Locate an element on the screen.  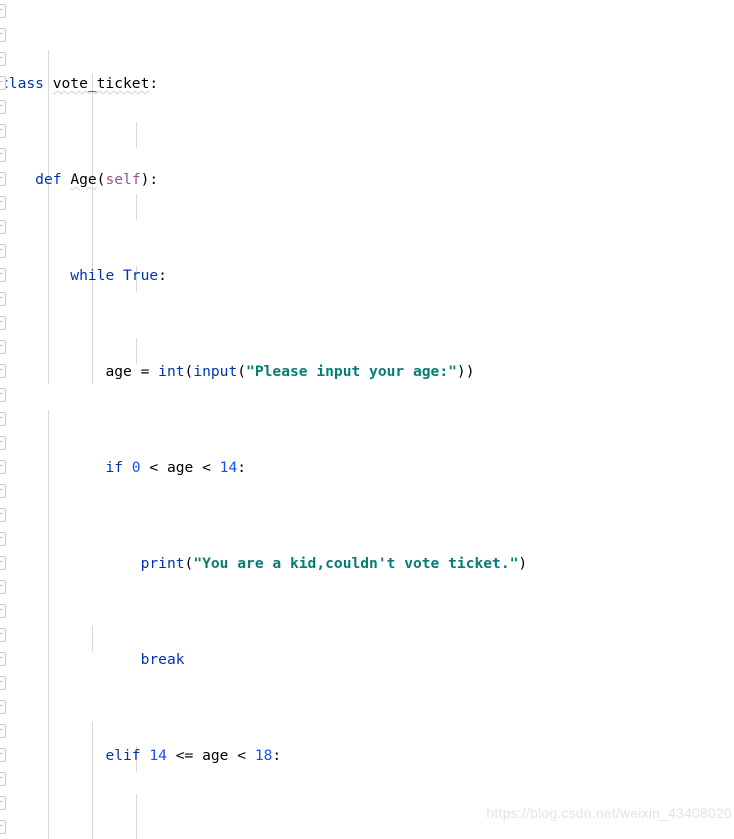
token-punct: )) is located at coordinates (465, 371).